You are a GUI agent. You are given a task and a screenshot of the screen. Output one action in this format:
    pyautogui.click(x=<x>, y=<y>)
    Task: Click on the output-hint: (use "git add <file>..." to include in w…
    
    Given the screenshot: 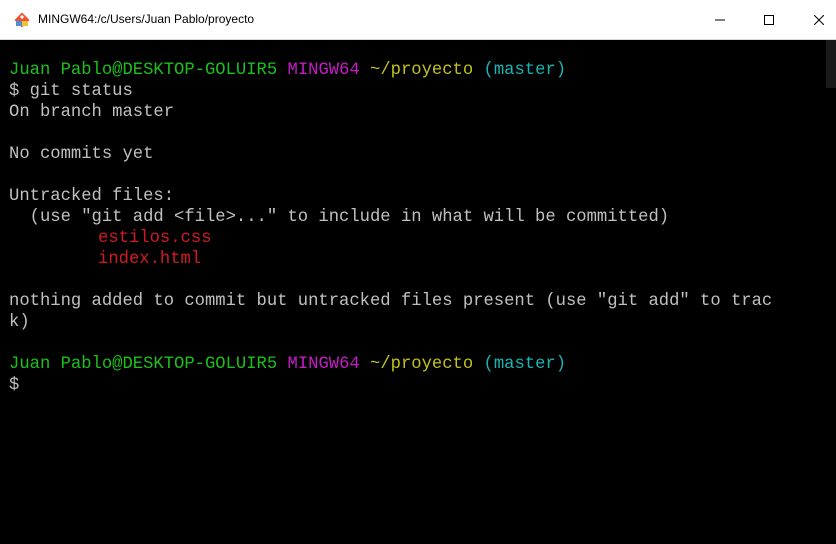 What is the action you would take?
    pyautogui.click(x=339, y=217)
    